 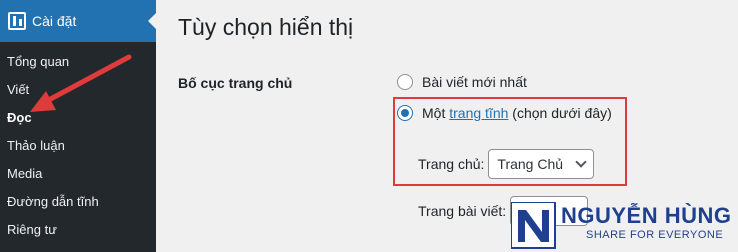 I want to click on homepage-display-label: Bố cục trang chủ, so click(x=235, y=83).